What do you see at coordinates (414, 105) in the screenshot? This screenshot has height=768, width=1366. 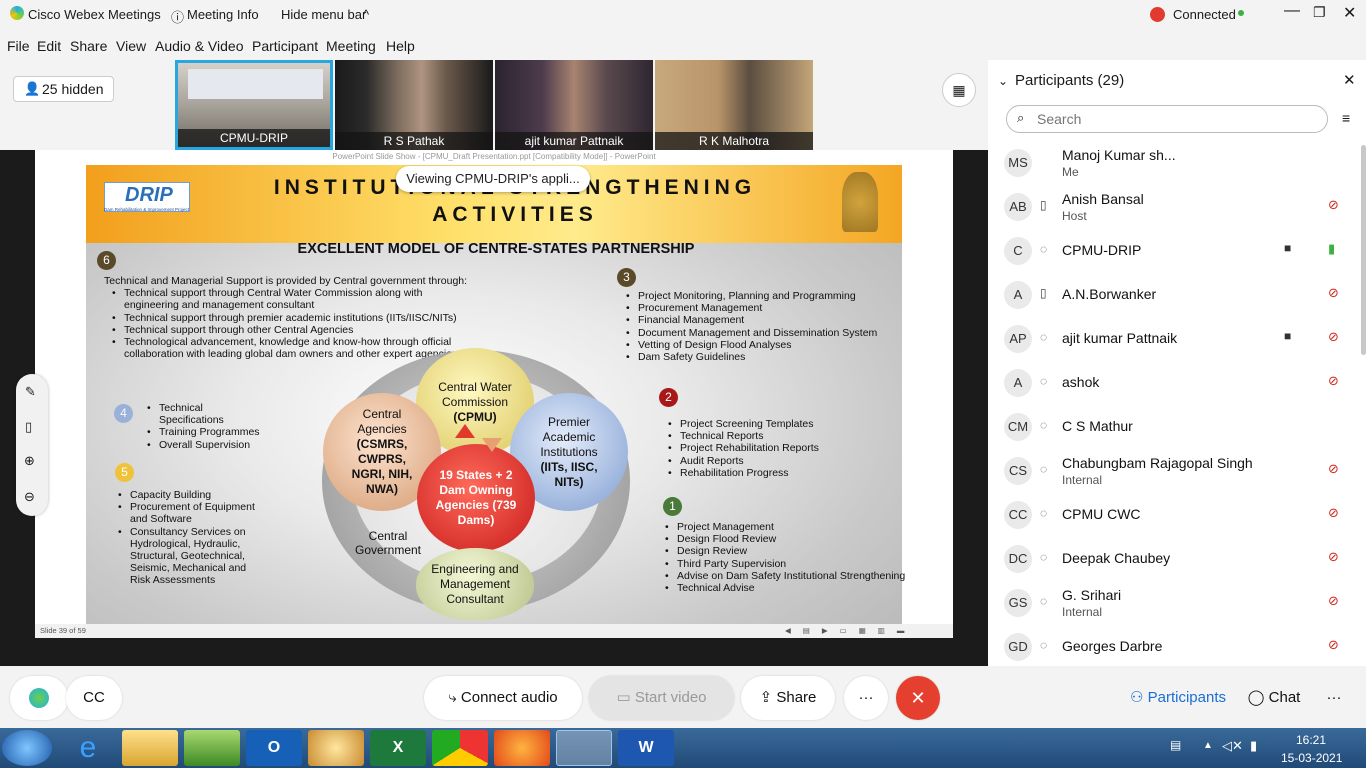 I see `video-tile-rs-pathak: R S Pathak` at bounding box center [414, 105].